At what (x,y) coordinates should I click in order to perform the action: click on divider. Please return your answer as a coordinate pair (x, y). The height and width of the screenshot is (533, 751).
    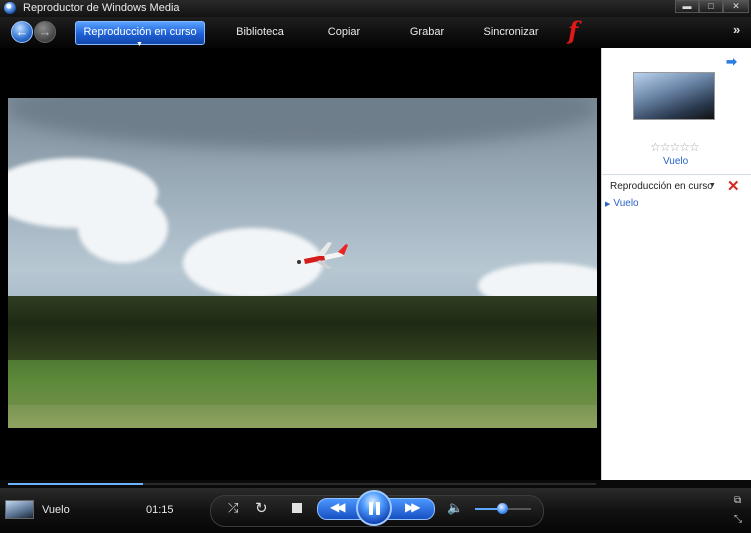
    Looking at the image, I should click on (676, 174).